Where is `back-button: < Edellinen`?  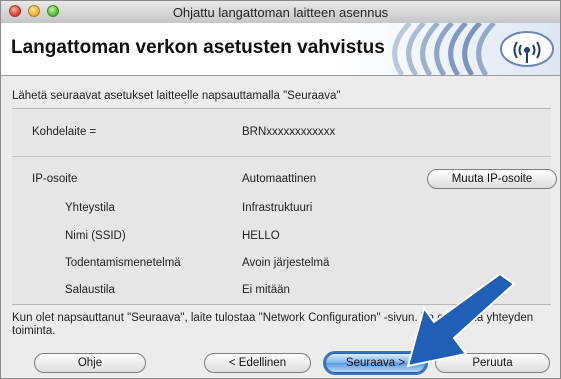
back-button: < Edellinen is located at coordinates (257, 363).